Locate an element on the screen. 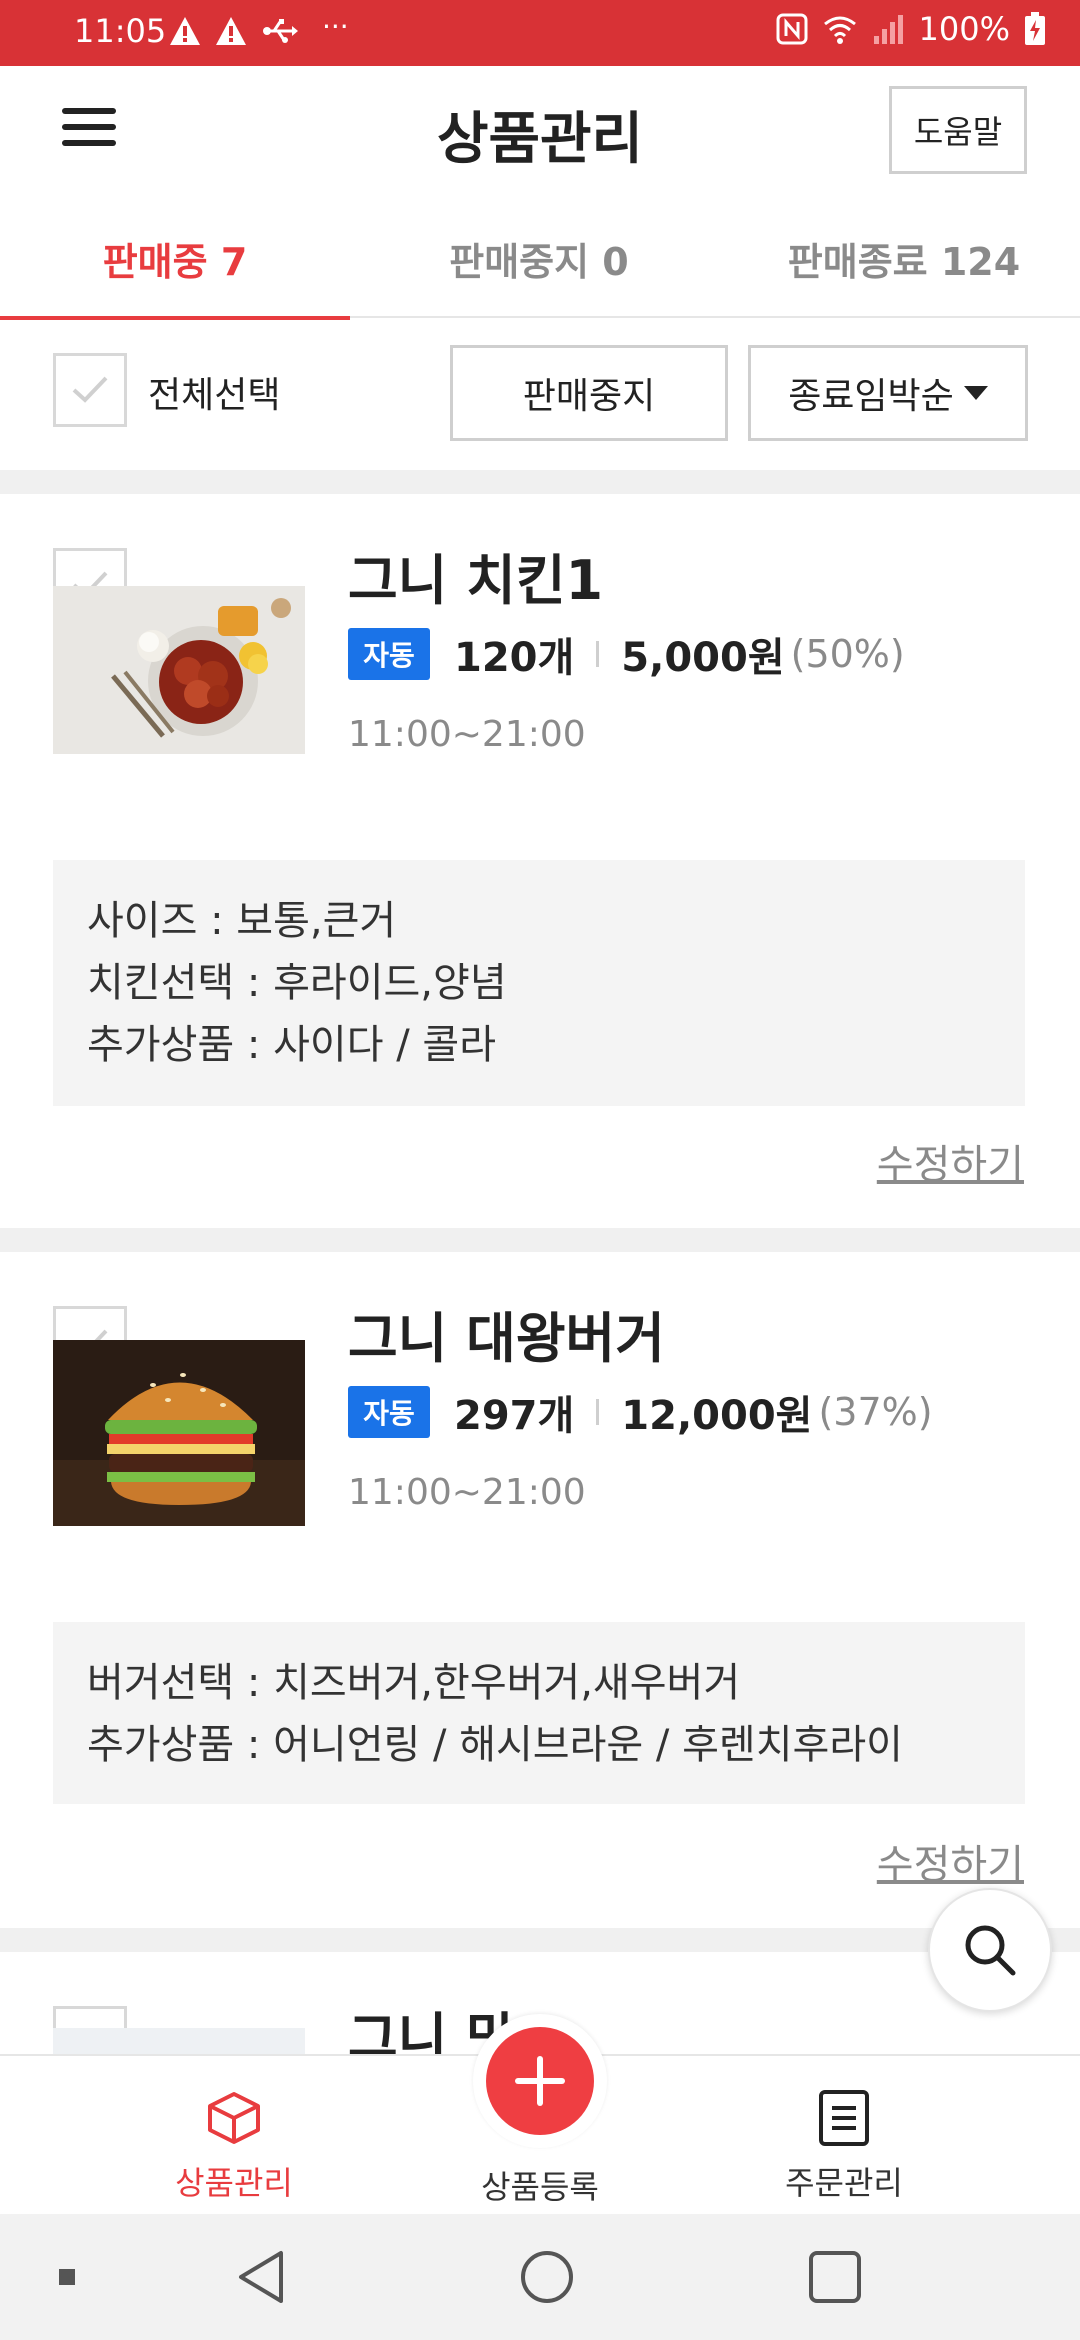  product-name: 그니 대왕버거 is located at coordinates (506, 1338).